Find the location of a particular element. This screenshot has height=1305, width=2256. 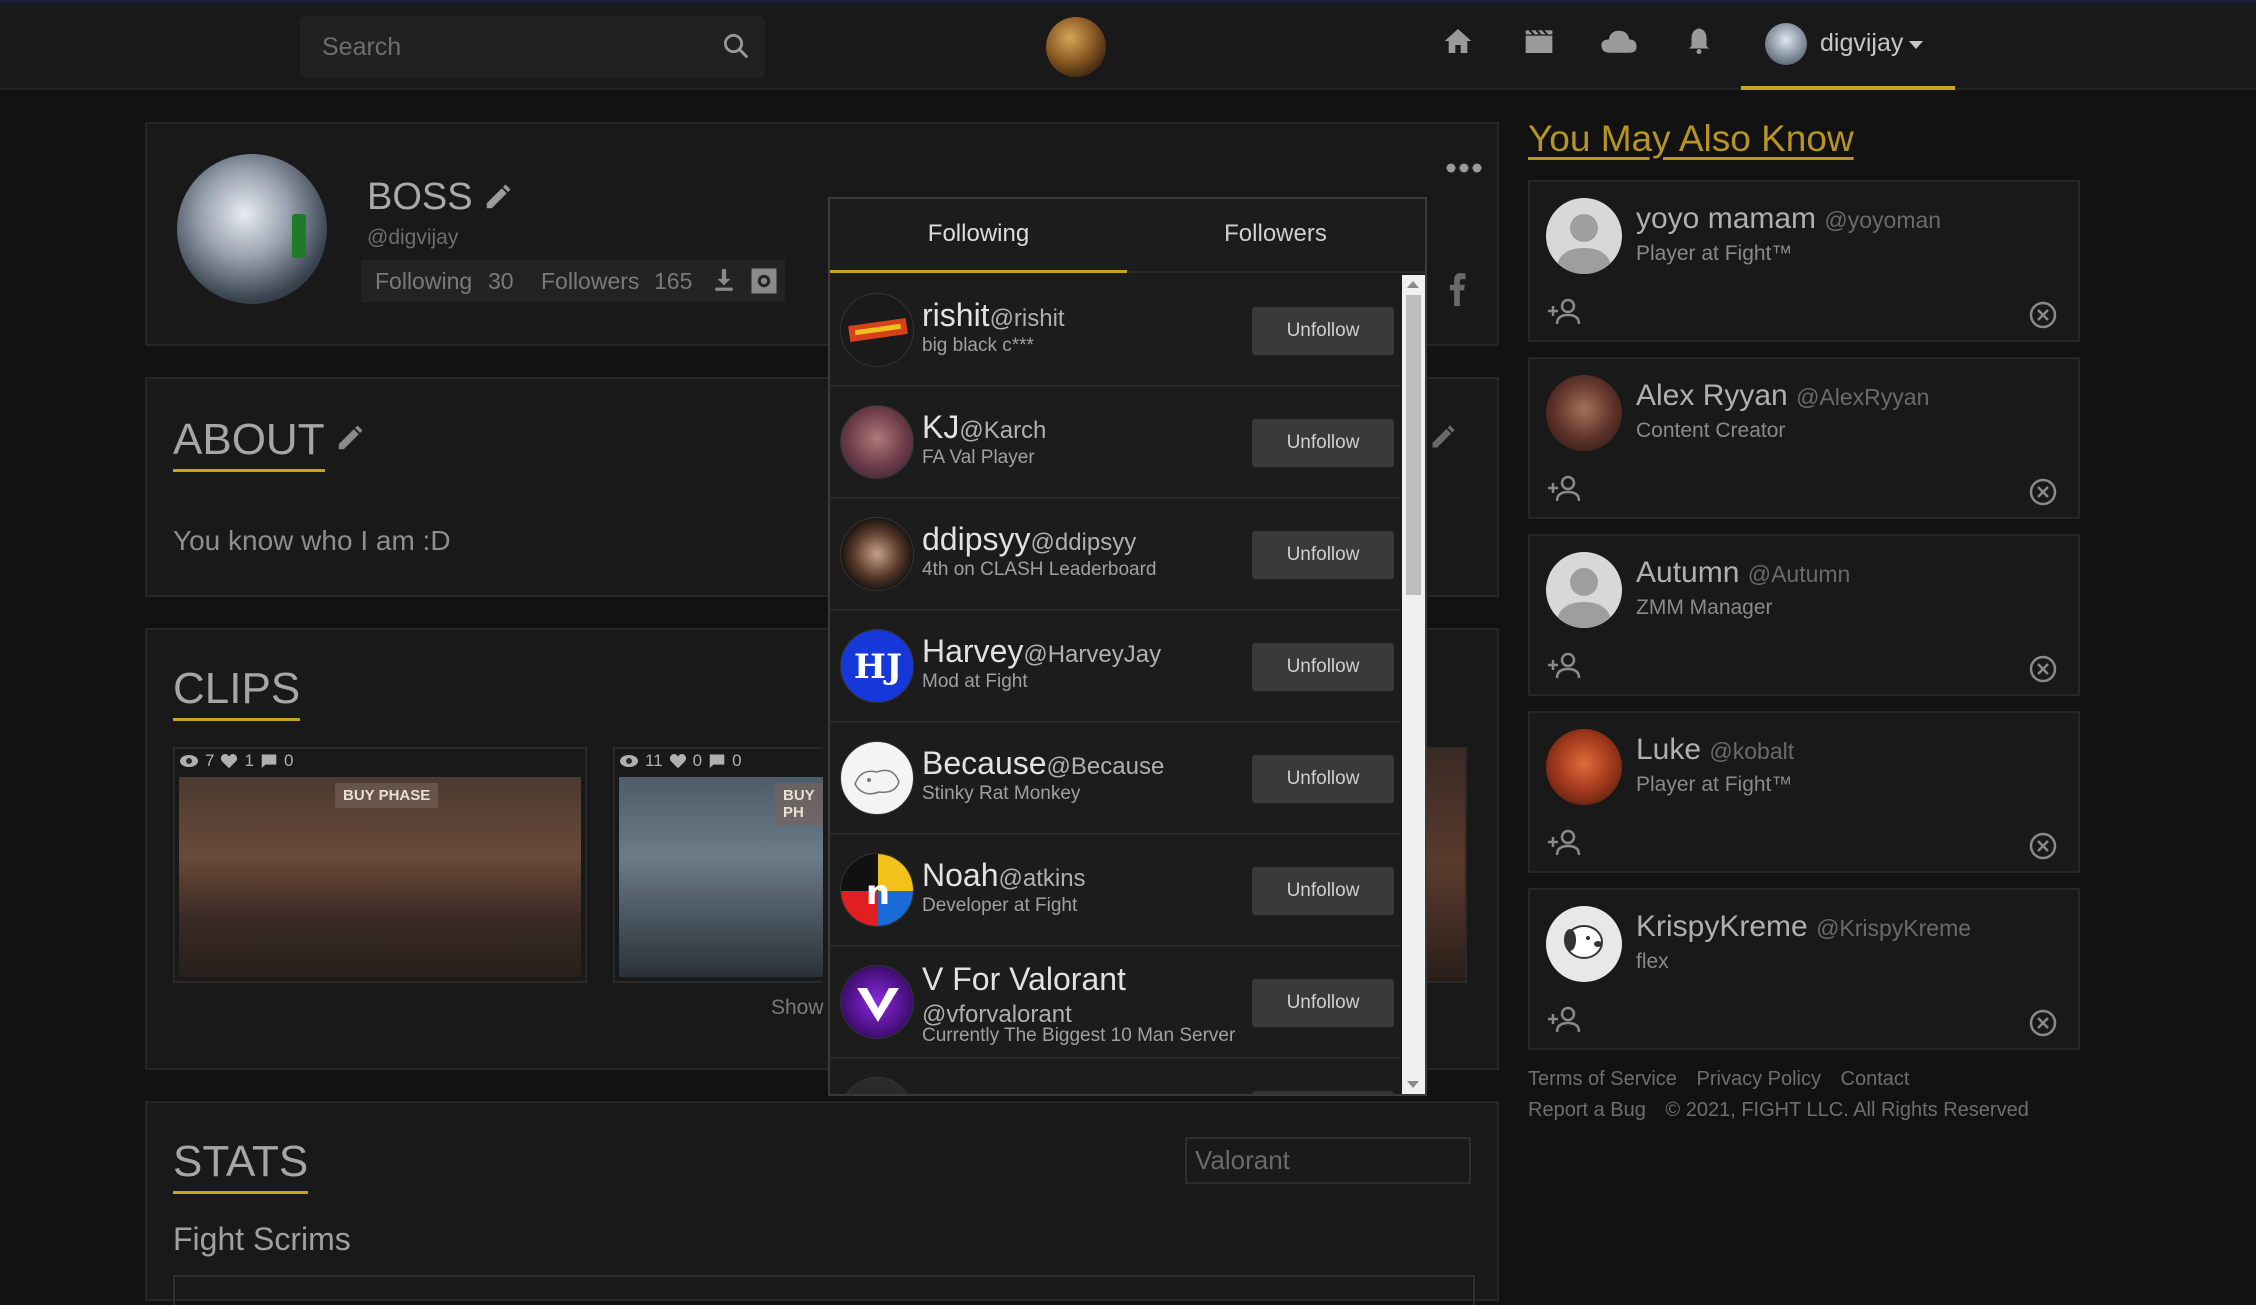

user-desc: FA Val Player is located at coordinates (978, 457).